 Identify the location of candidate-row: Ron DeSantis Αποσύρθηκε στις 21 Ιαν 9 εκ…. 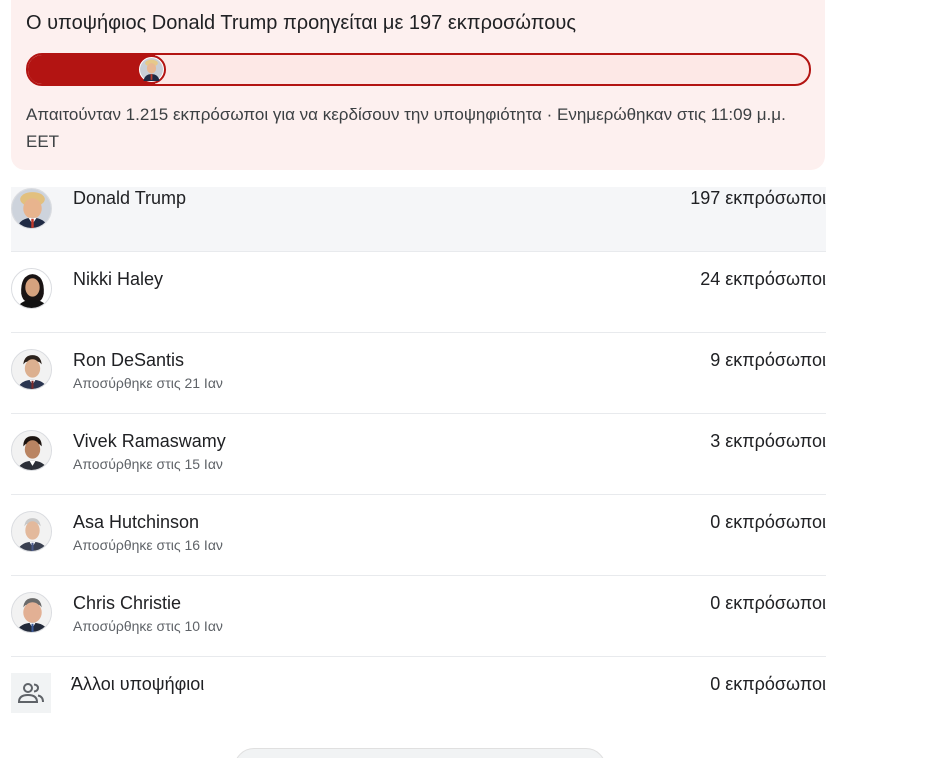
(418, 373).